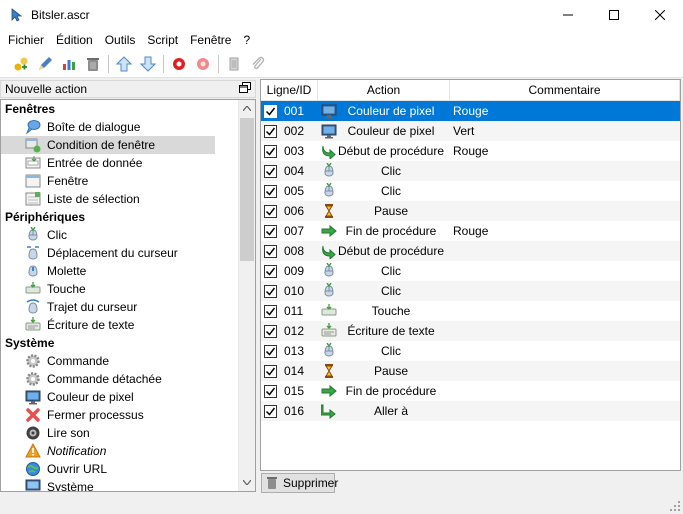 This screenshot has height=514, width=683. I want to click on table-row: 015 Fin de procédure, so click(470, 391).